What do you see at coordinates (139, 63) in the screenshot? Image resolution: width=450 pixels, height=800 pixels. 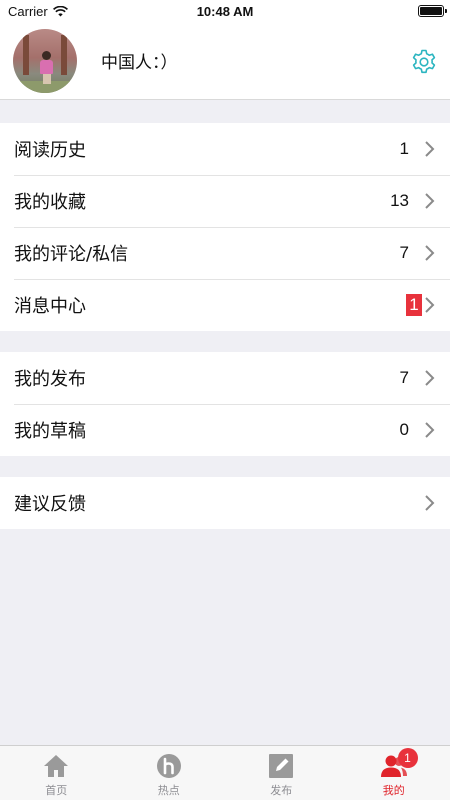 I see `username: 中国人：）` at bounding box center [139, 63].